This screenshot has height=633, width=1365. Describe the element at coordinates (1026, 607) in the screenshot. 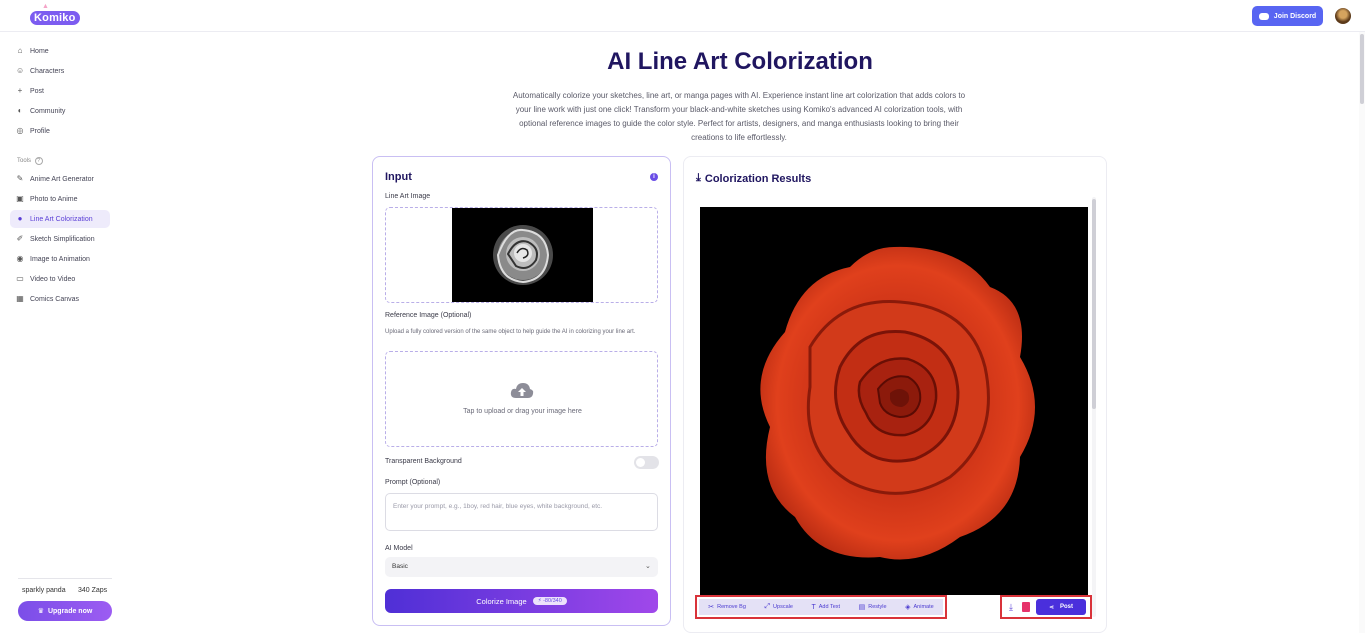

I see `trash-icon` at that location.